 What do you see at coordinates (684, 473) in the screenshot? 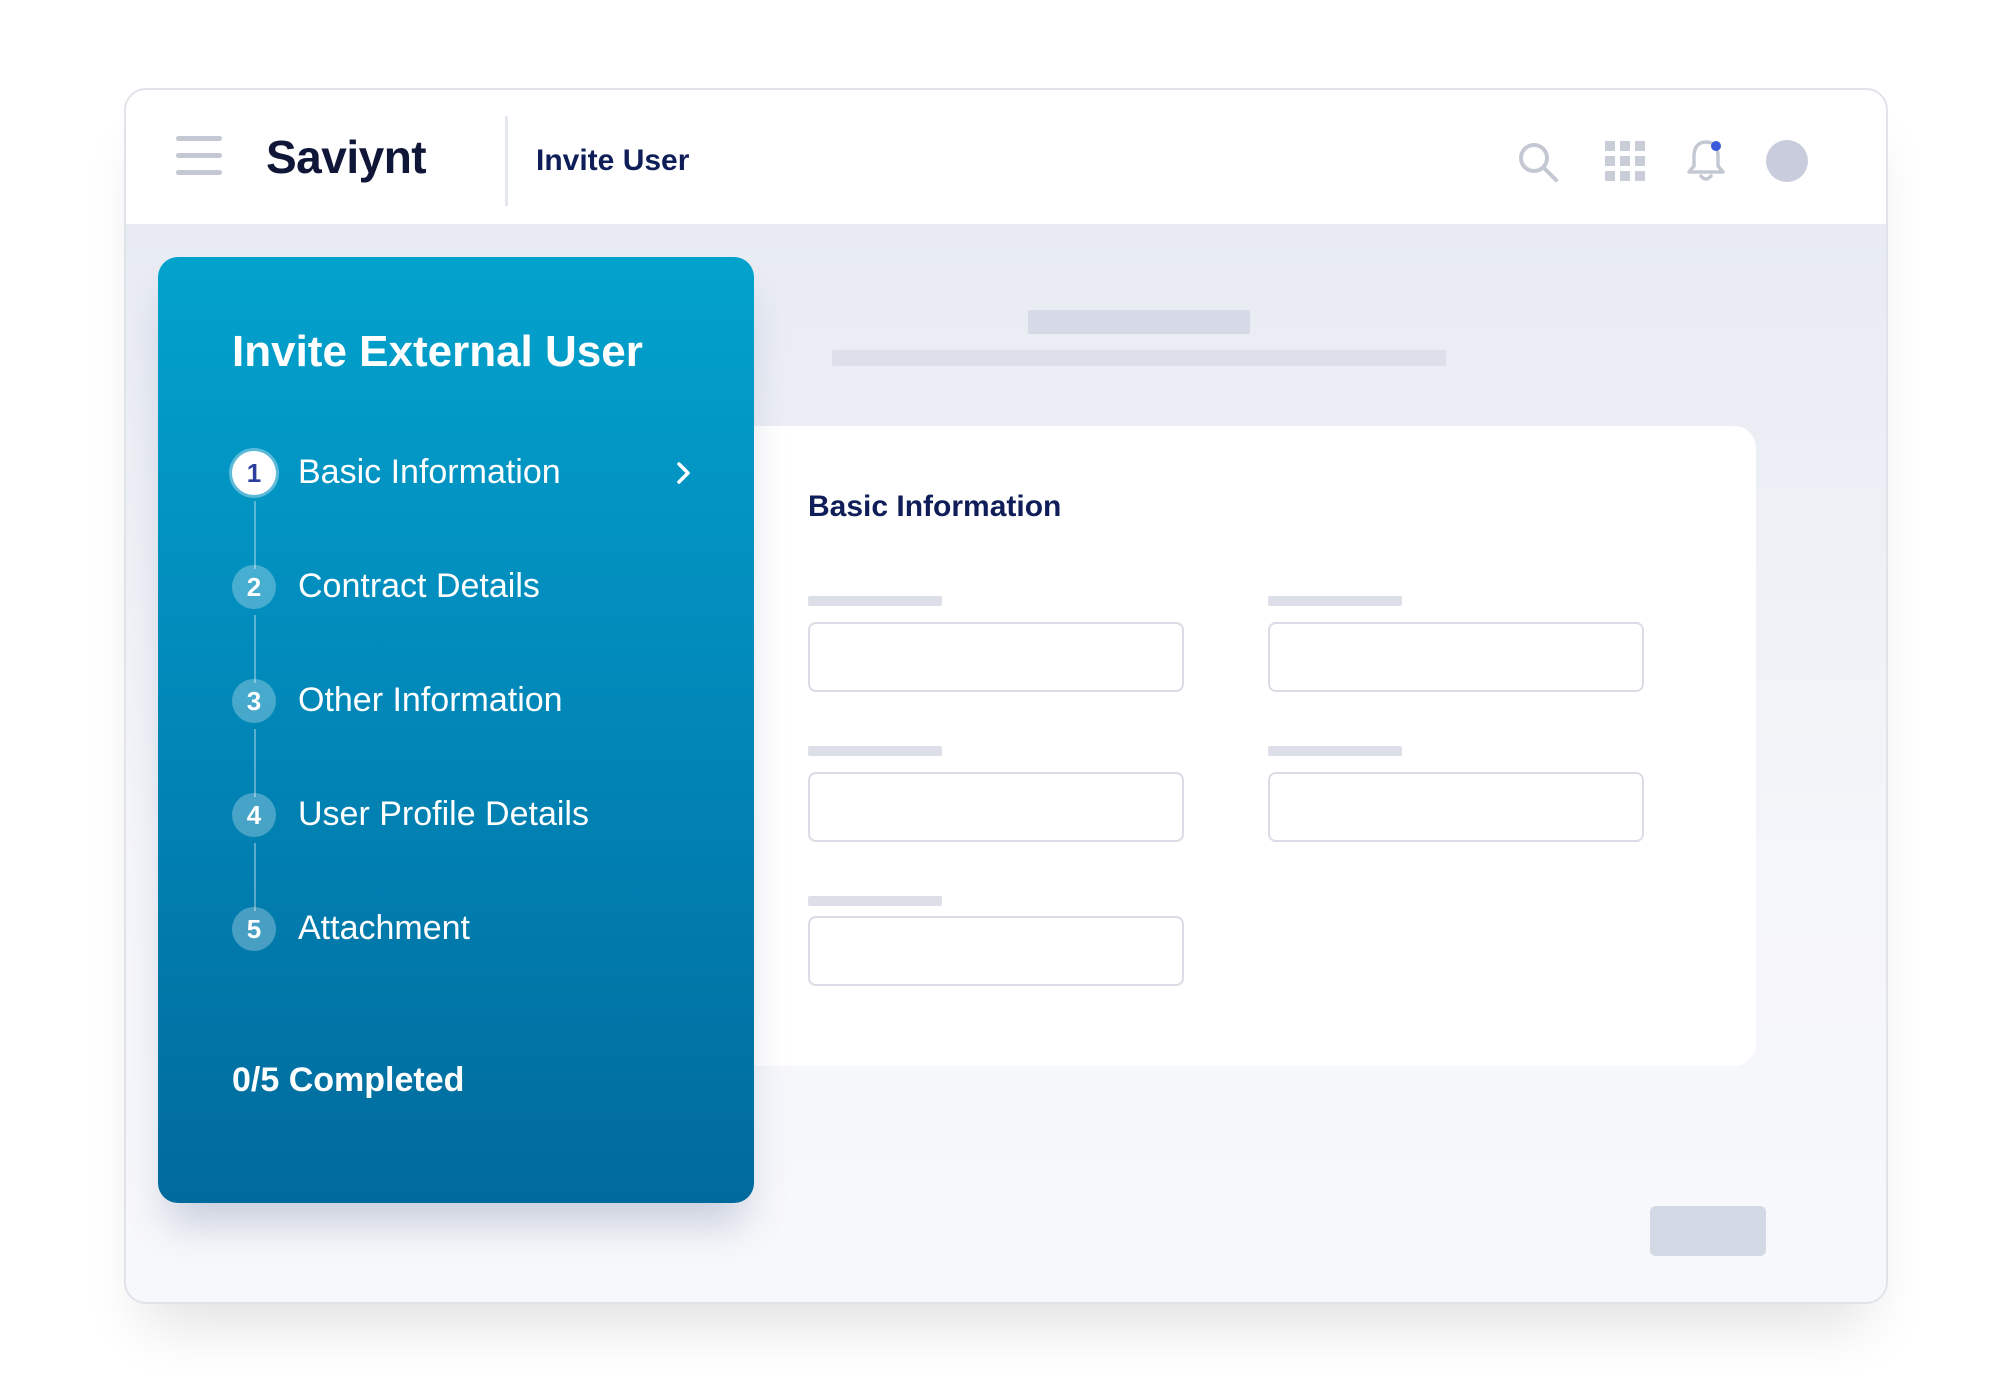
I see `chevron-right-icon` at bounding box center [684, 473].